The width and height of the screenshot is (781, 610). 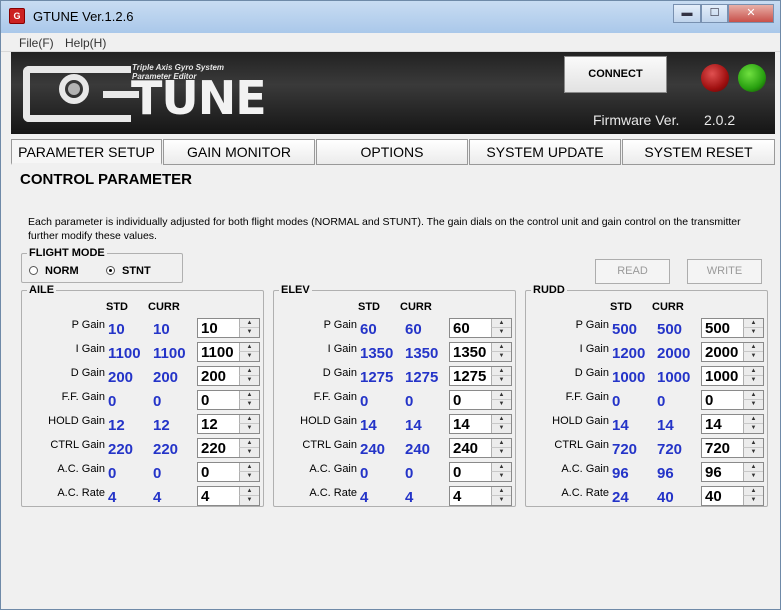 I want to click on param-spin-input: 500 ▲ ▼, so click(x=732, y=328).